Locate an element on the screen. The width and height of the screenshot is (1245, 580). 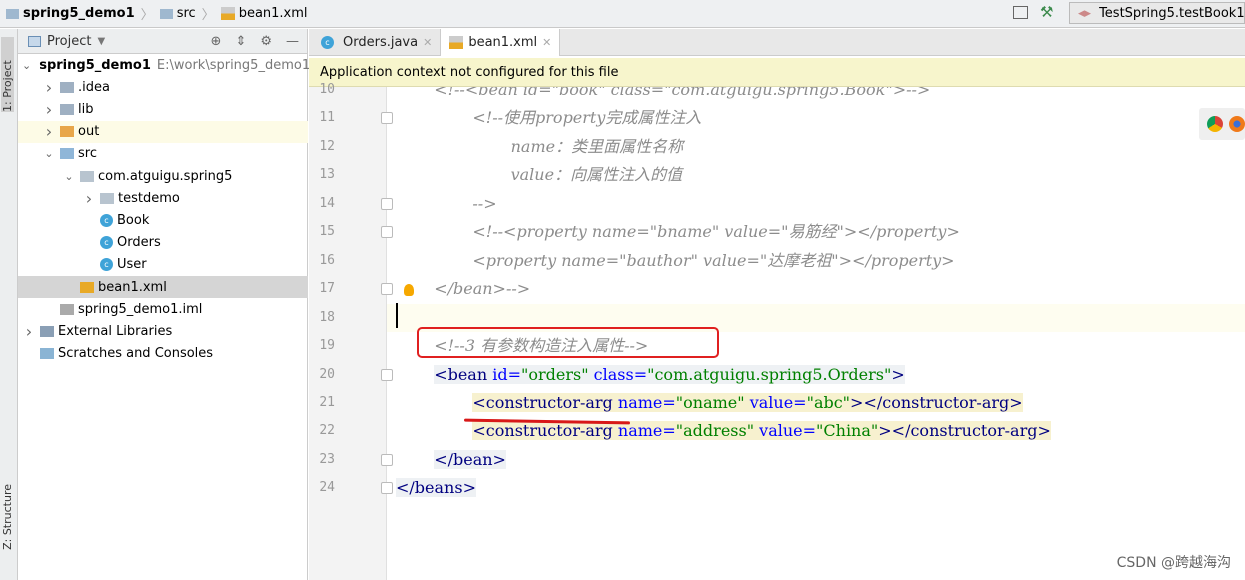
tab-orders-java: c Orders.java ✕ is located at coordinates (375, 42).